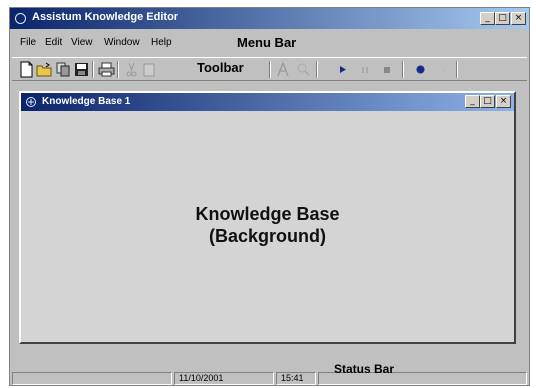  Describe the element at coordinates (518, 18) in the screenshot. I see `app-close-button: ×` at that location.